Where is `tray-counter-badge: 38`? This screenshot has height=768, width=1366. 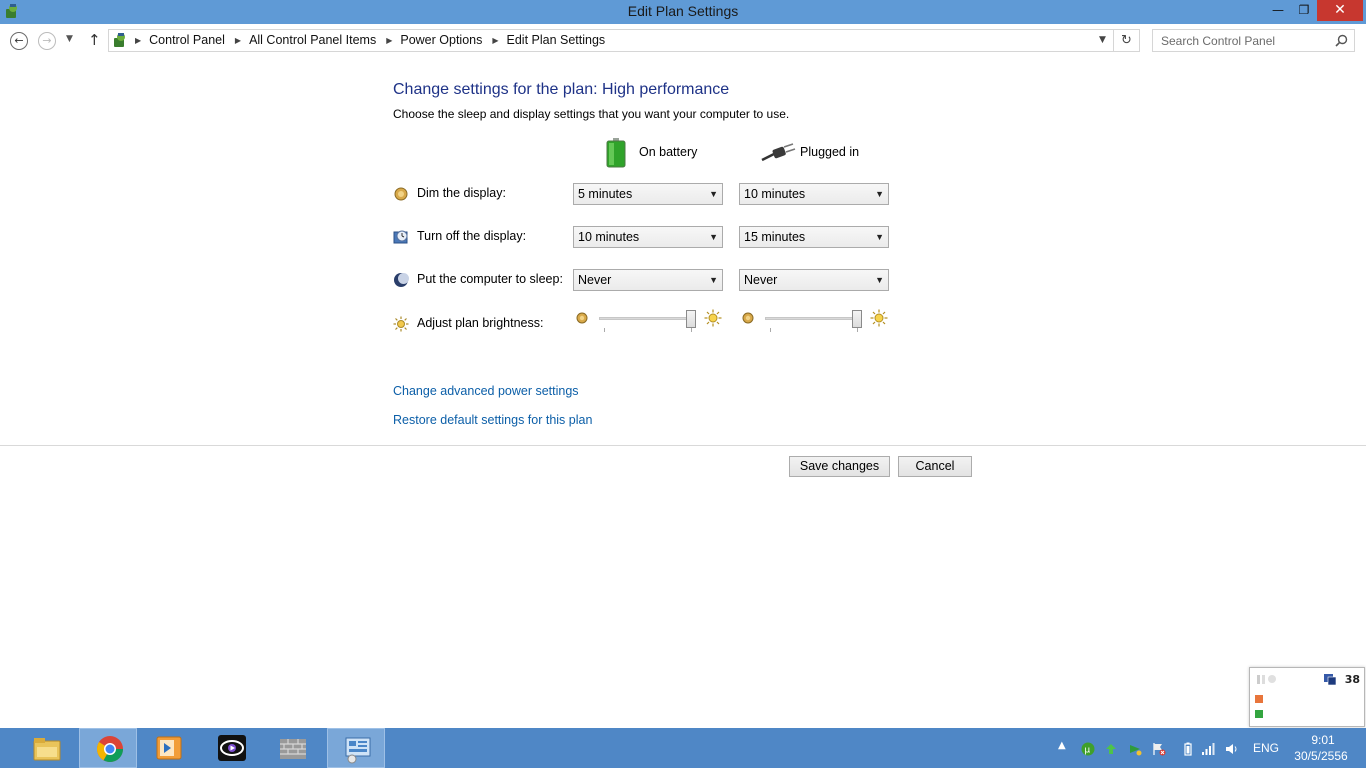 tray-counter-badge: 38 is located at coordinates (1352, 679).